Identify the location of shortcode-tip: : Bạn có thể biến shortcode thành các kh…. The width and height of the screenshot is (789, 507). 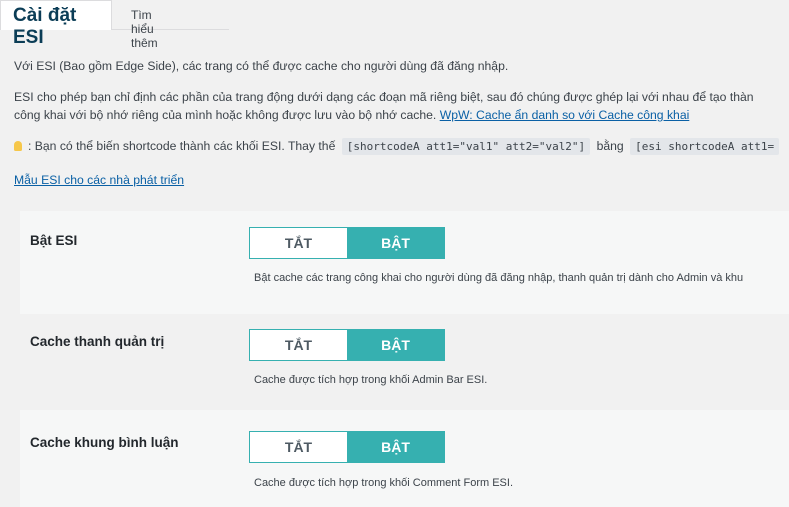
(398, 146).